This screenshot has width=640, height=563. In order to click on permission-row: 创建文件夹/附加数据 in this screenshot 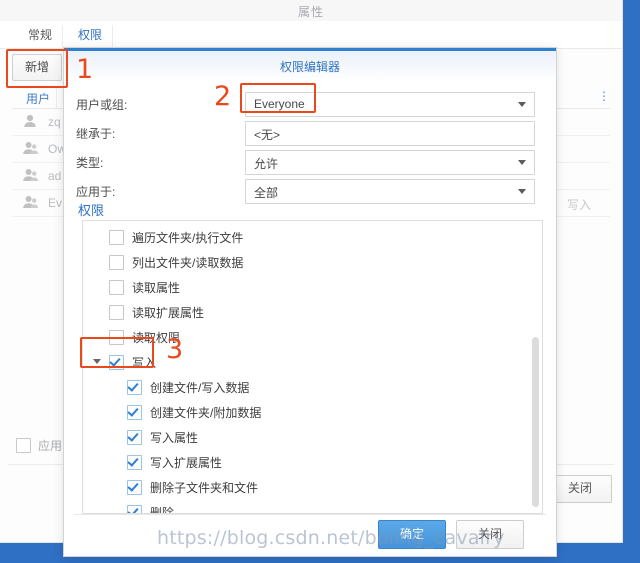, I will do `click(312, 411)`.